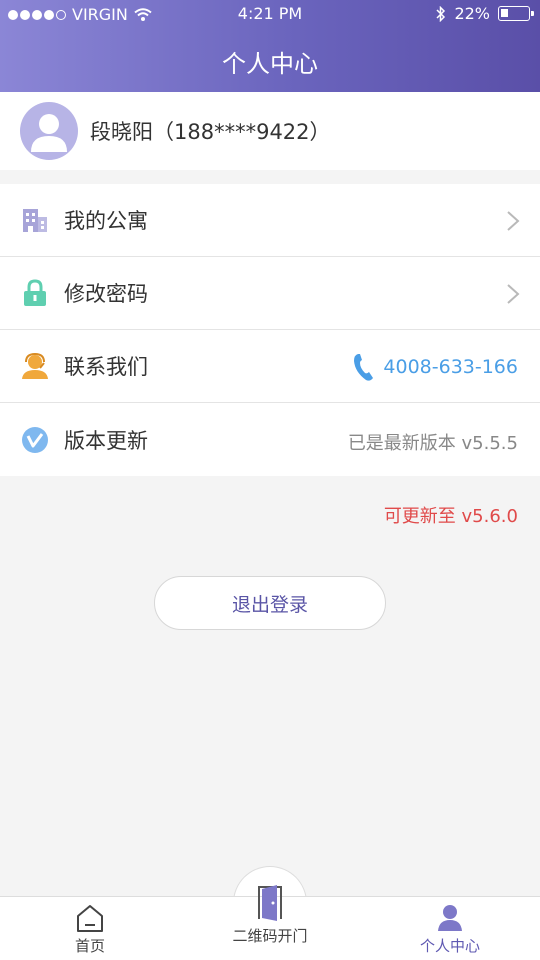  I want to click on door-icon, so click(270, 903).